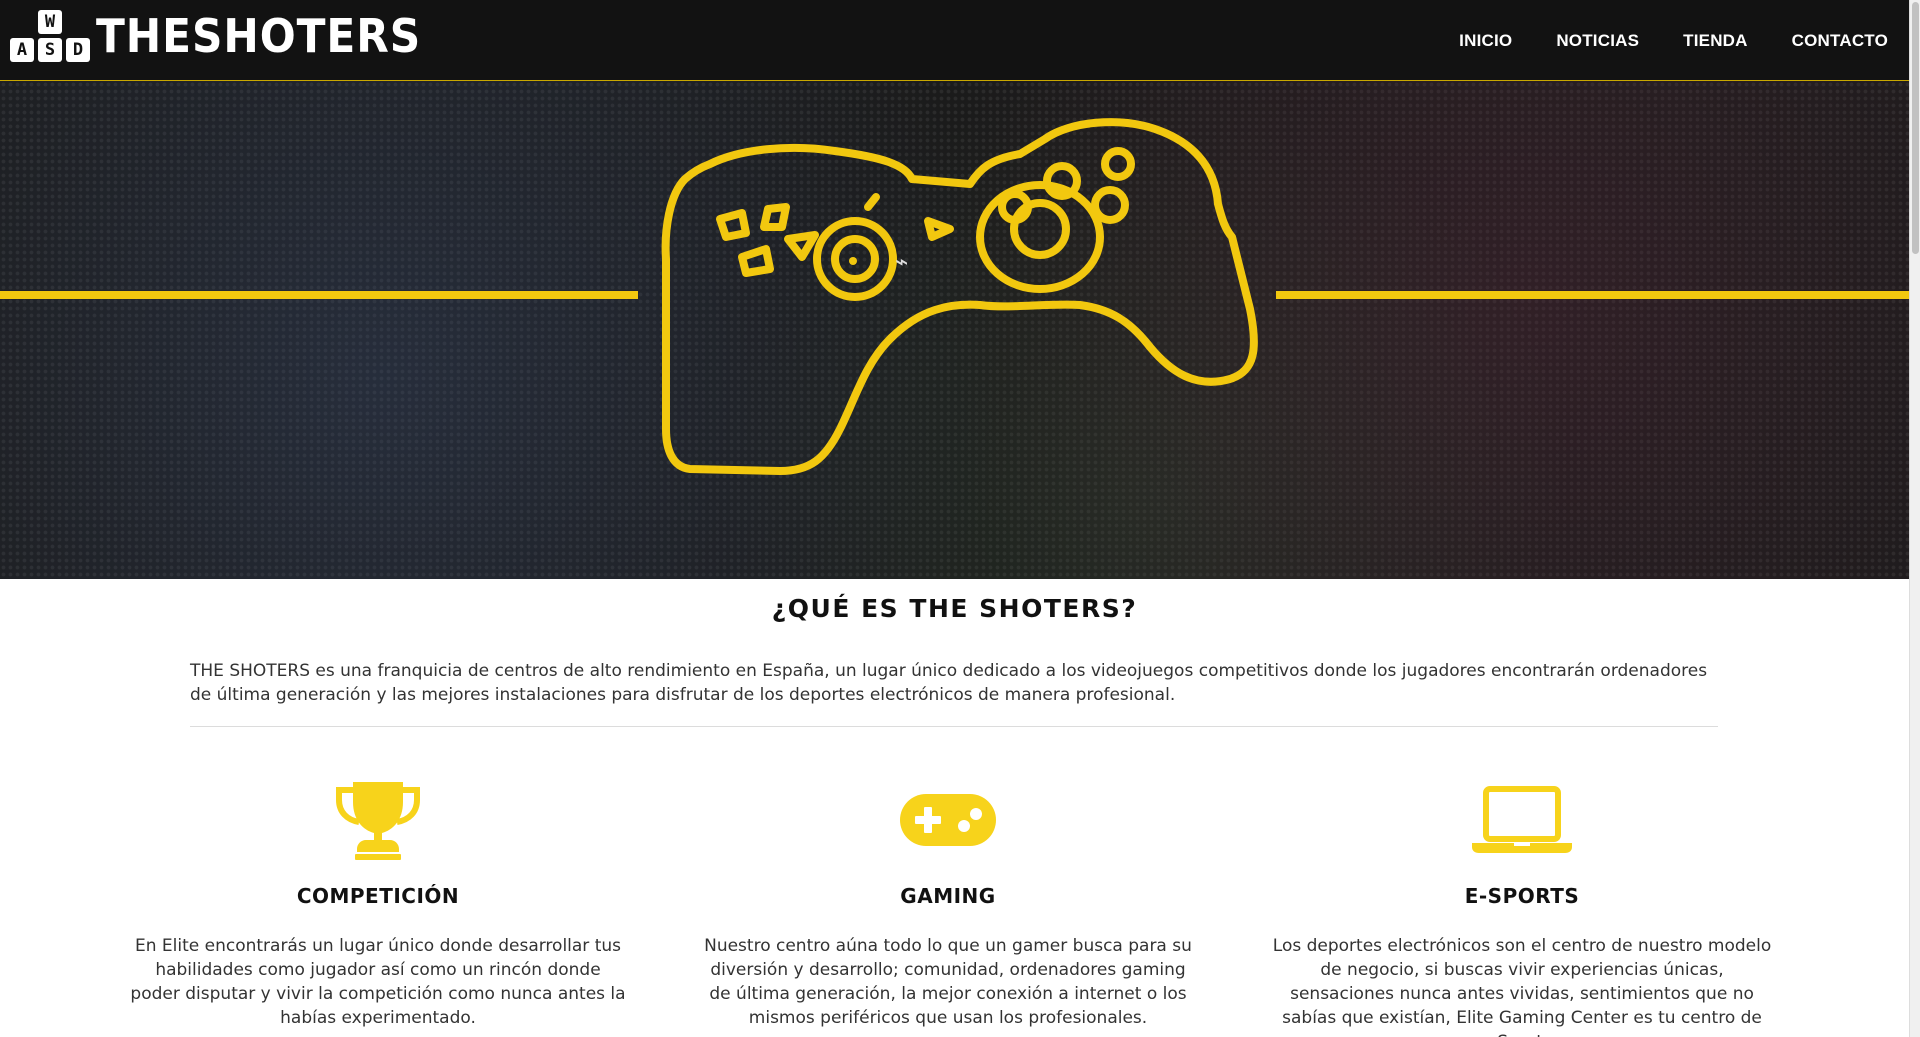  What do you see at coordinates (259, 36) in the screenshot?
I see `logo-wordmark: THESHOTERS` at bounding box center [259, 36].